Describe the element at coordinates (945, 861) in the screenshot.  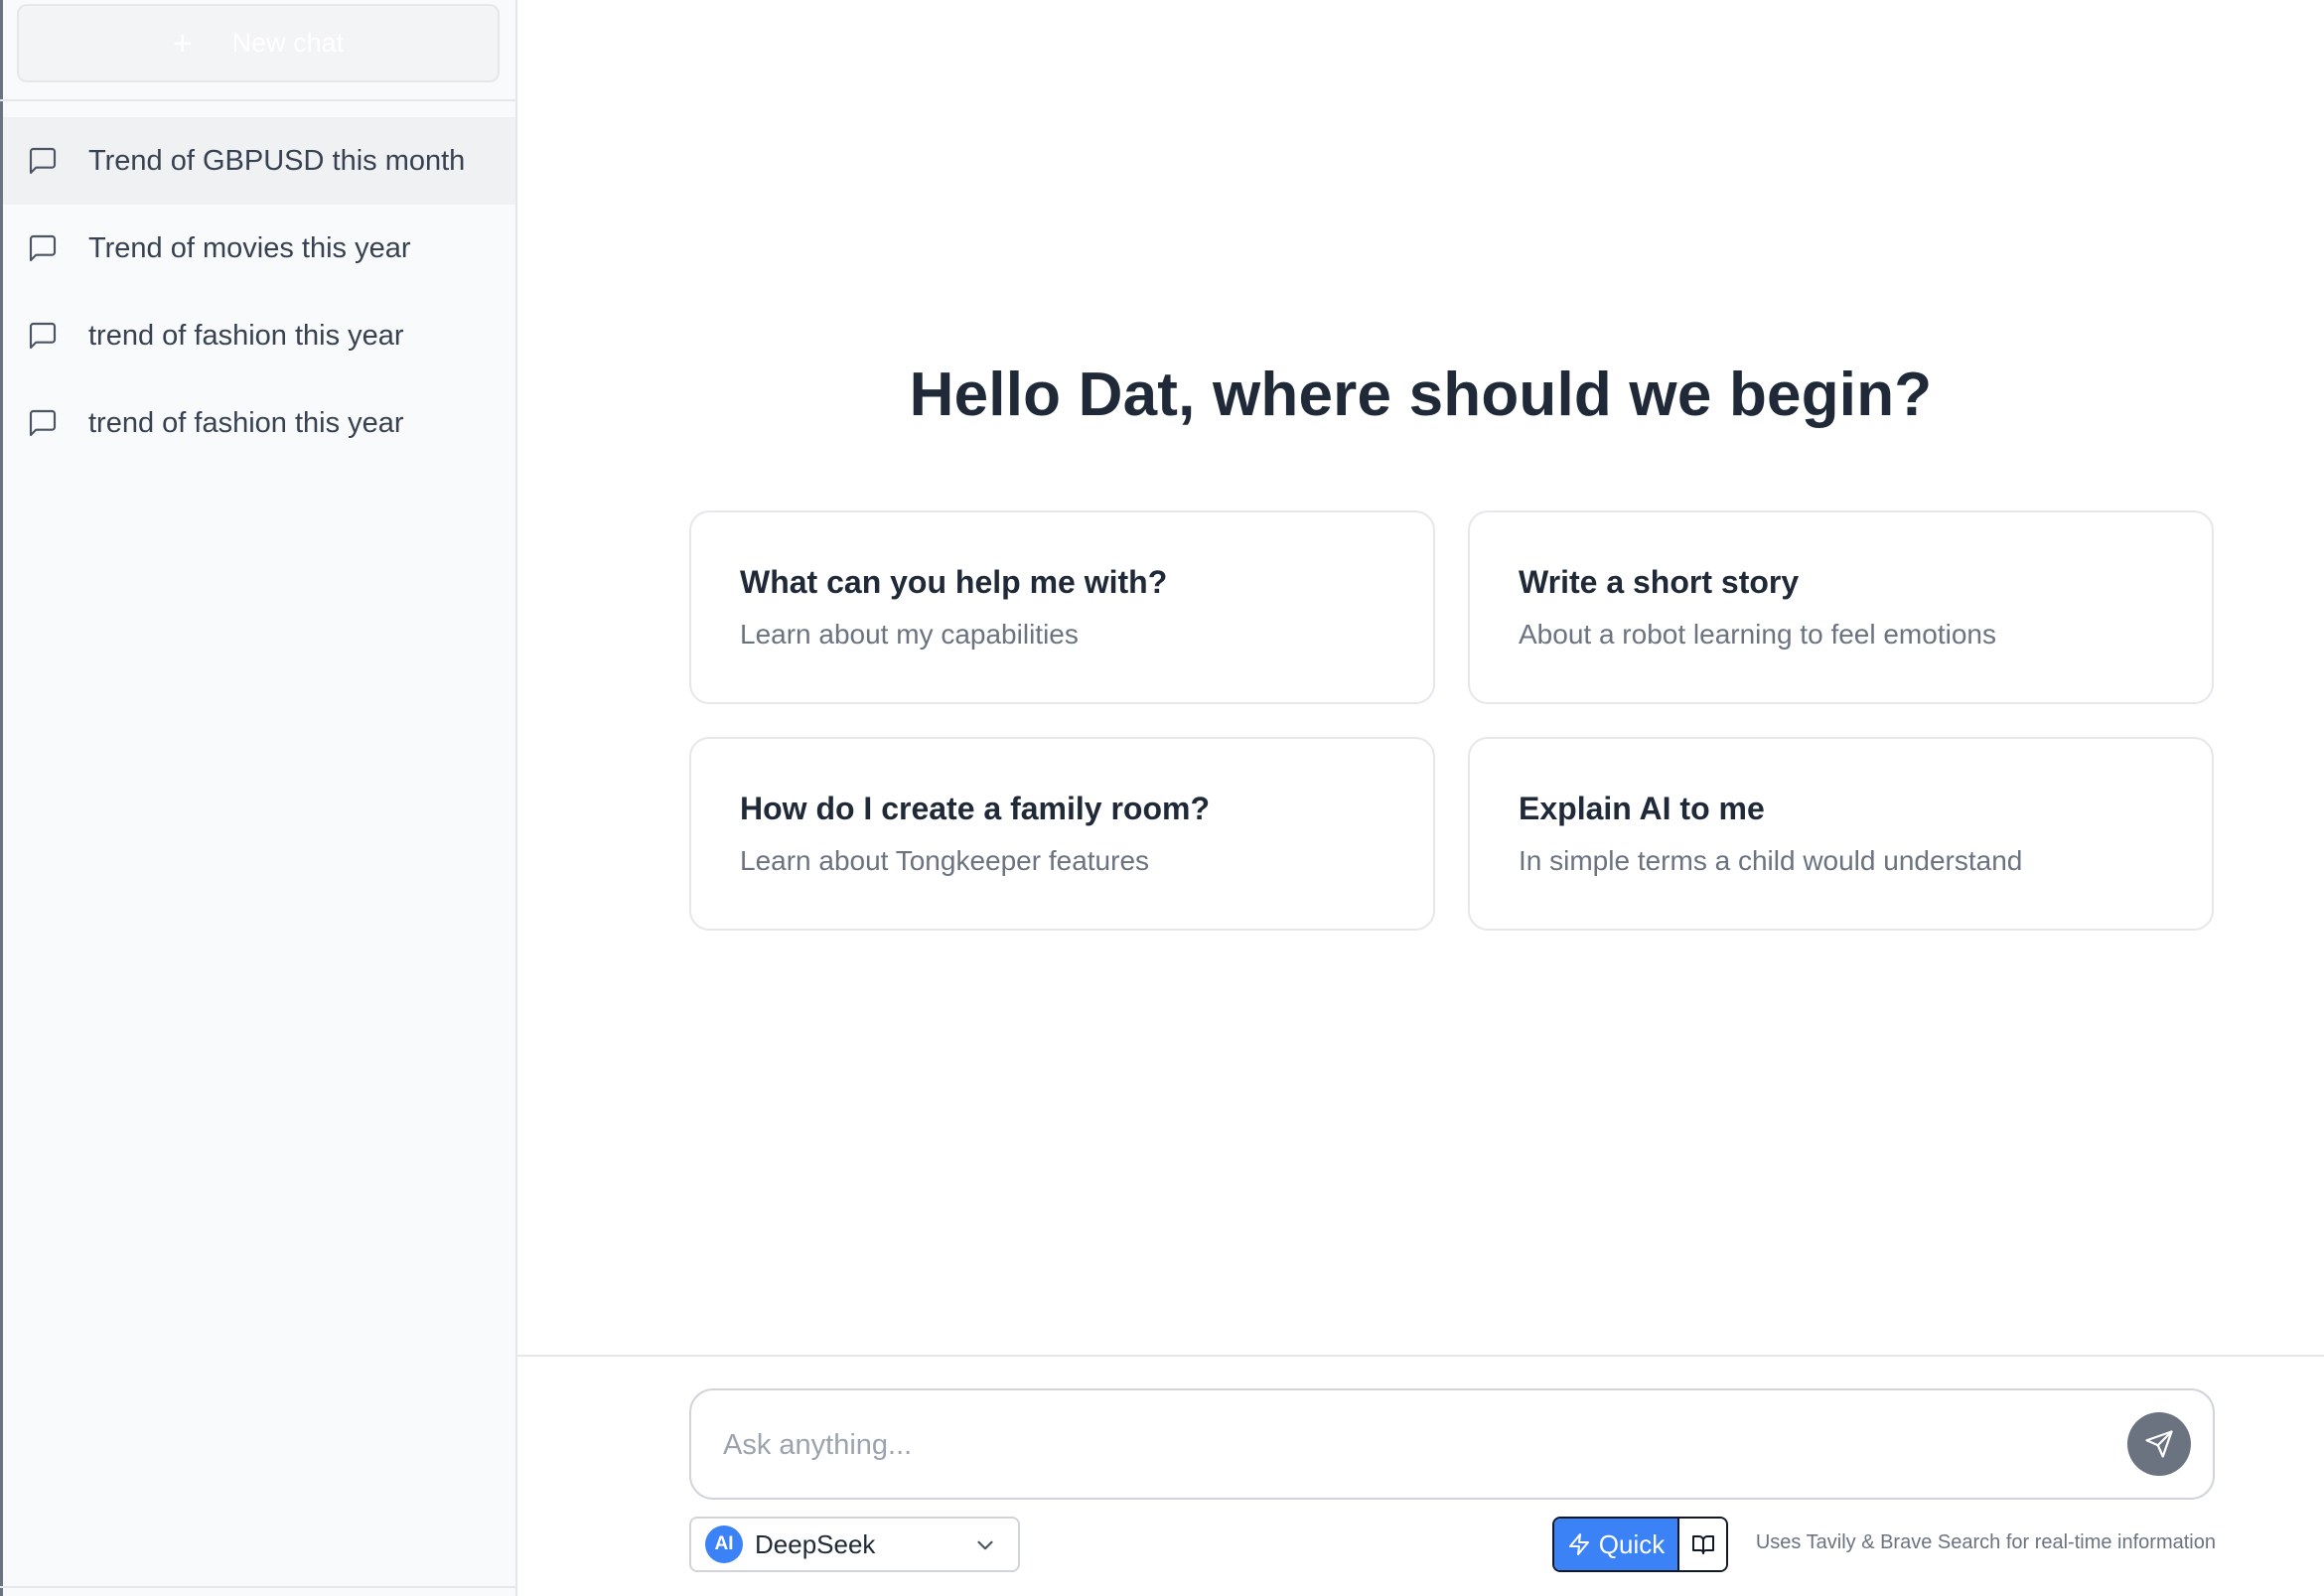
I see `suggestion-subtitle: Learn about Tongkeeper features` at that location.